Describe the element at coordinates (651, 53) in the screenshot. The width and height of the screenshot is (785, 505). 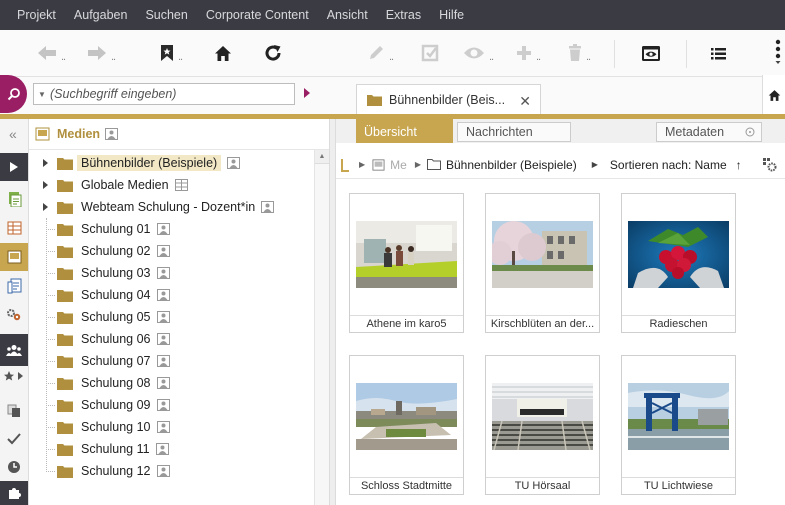
I see `preview-window-button` at that location.